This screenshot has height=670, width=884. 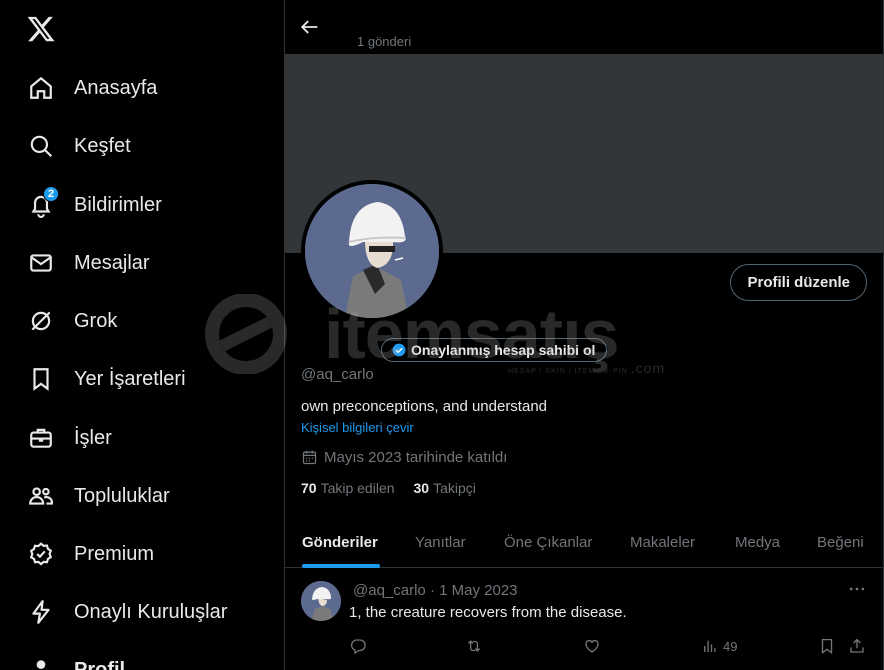 What do you see at coordinates (478, 590) in the screenshot?
I see `tweet-date: 1 May 2023` at bounding box center [478, 590].